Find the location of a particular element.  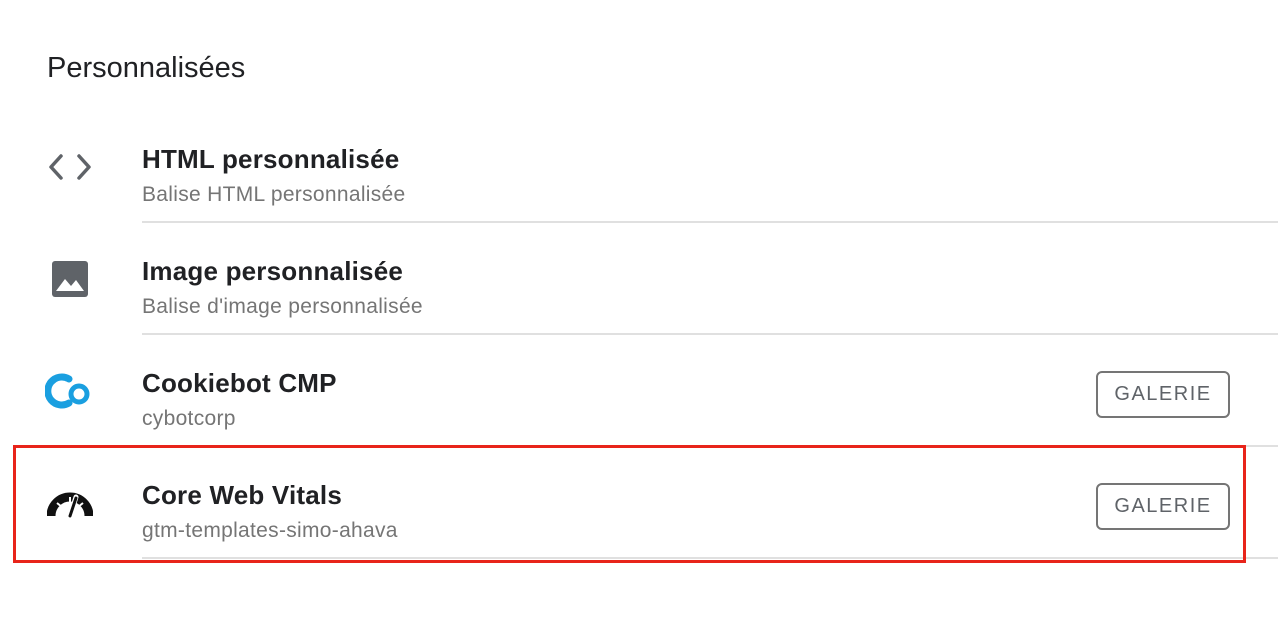

divider is located at coordinates (710, 558).